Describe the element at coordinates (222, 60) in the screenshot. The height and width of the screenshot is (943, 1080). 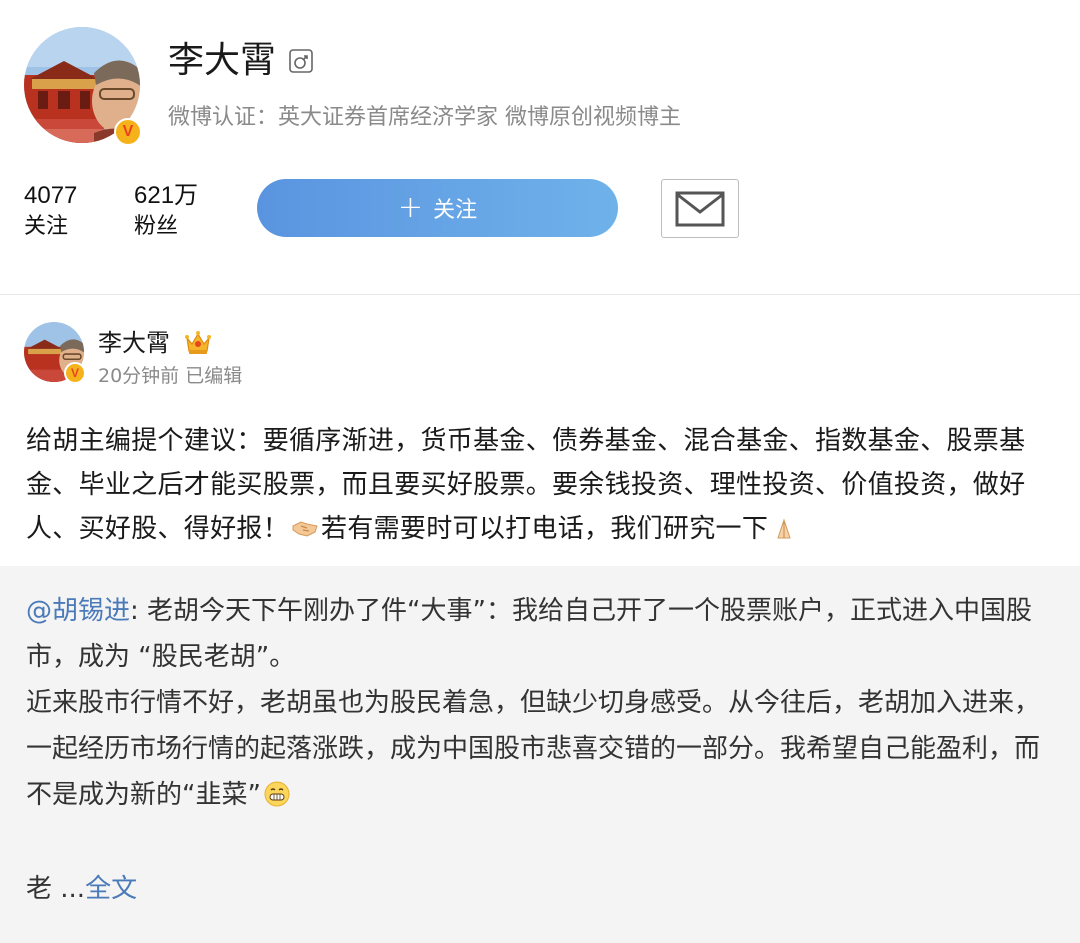
I see `profile-name: 李大霄` at that location.